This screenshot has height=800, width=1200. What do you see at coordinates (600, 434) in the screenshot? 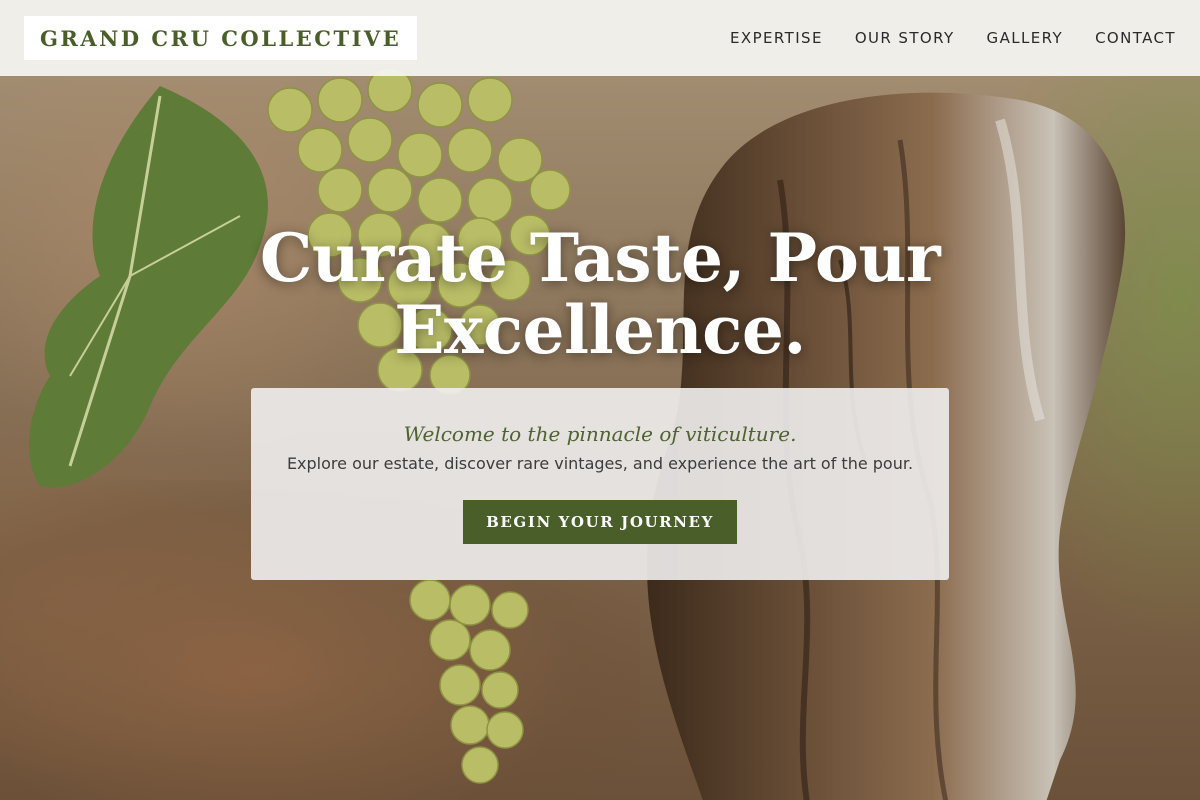
I see `hero-tagline: Welcome to the pinnacle of viticulture.` at bounding box center [600, 434].